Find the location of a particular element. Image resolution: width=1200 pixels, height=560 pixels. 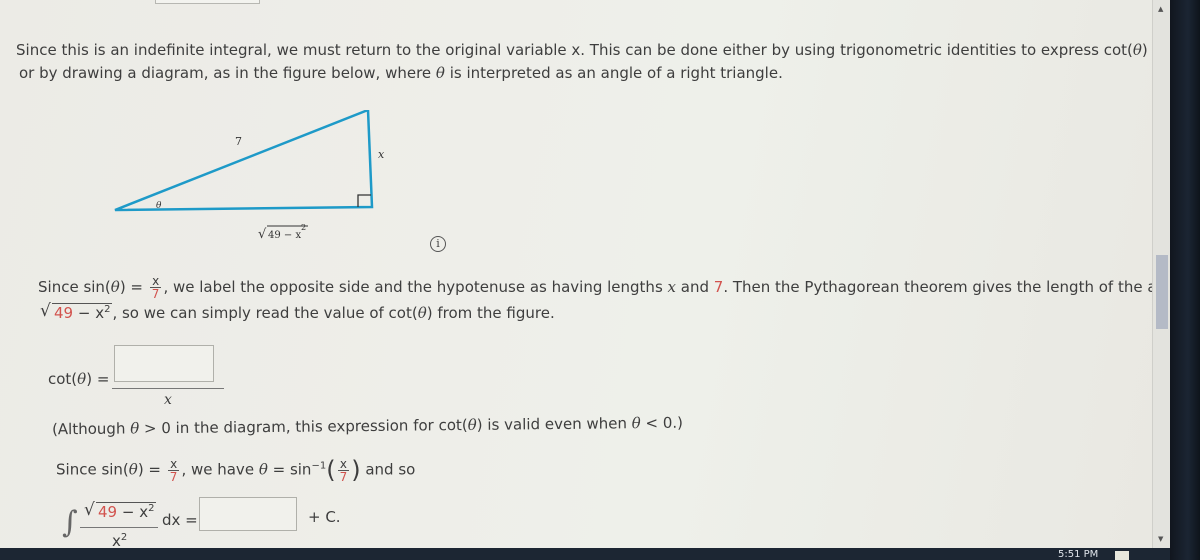

adjacent-radicand: 49 − x is located at coordinates (284, 235).